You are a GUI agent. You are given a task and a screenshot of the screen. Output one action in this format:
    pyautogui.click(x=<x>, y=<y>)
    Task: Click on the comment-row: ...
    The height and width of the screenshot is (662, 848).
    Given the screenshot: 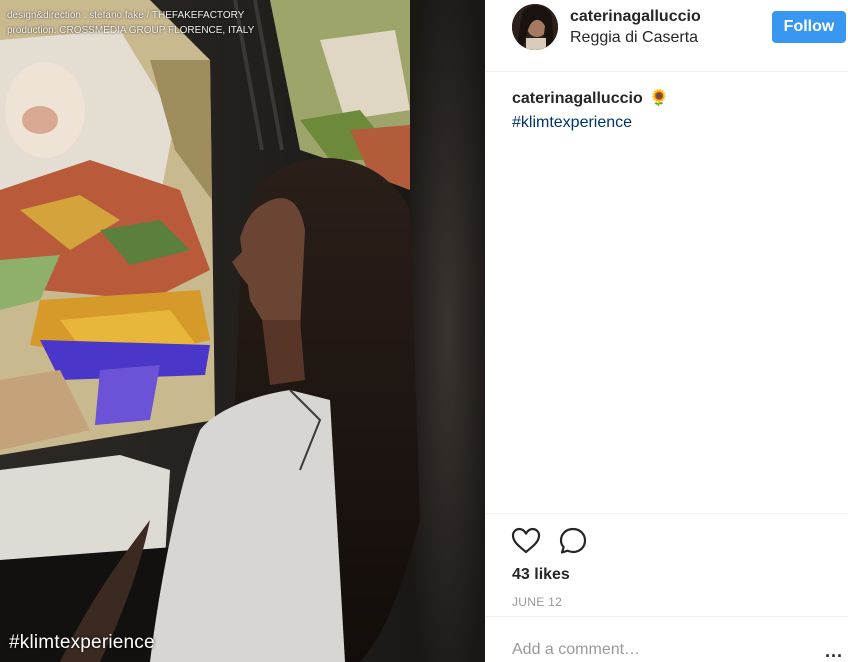 What is the action you would take?
    pyautogui.click(x=666, y=639)
    